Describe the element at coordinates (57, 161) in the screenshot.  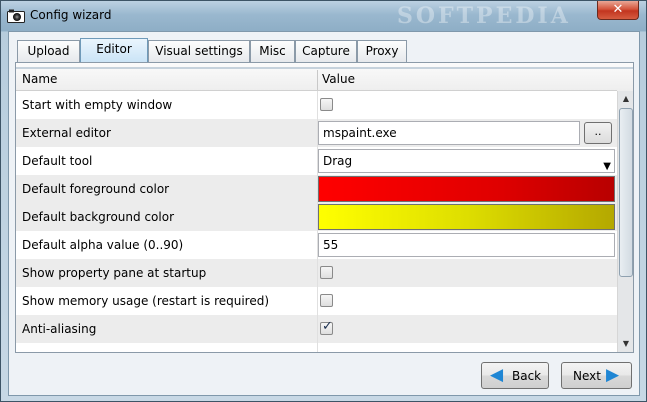
I see `property-name: Default tool` at that location.